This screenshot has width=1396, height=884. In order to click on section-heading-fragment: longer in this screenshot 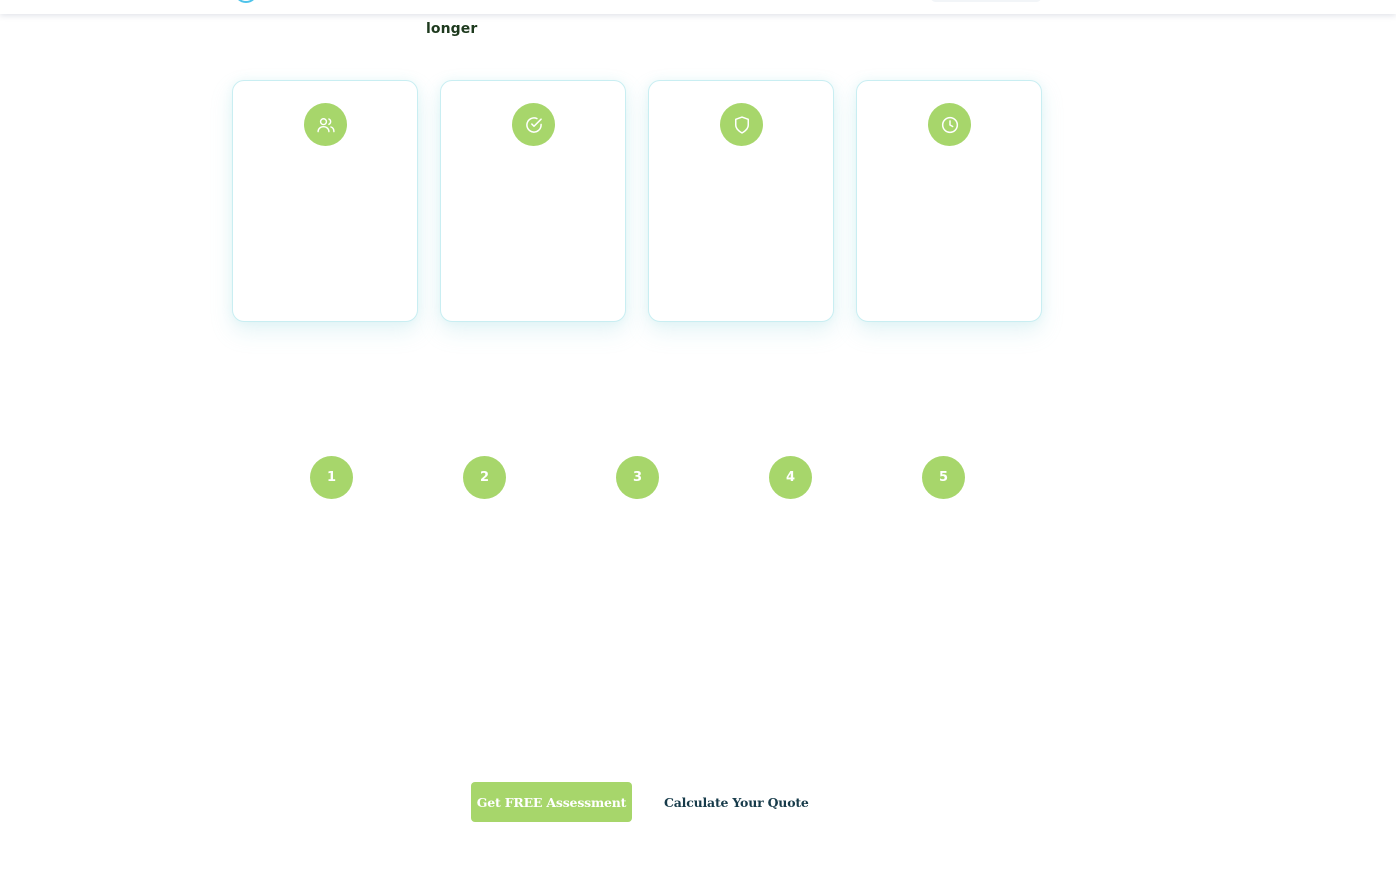, I will do `click(452, 29)`.